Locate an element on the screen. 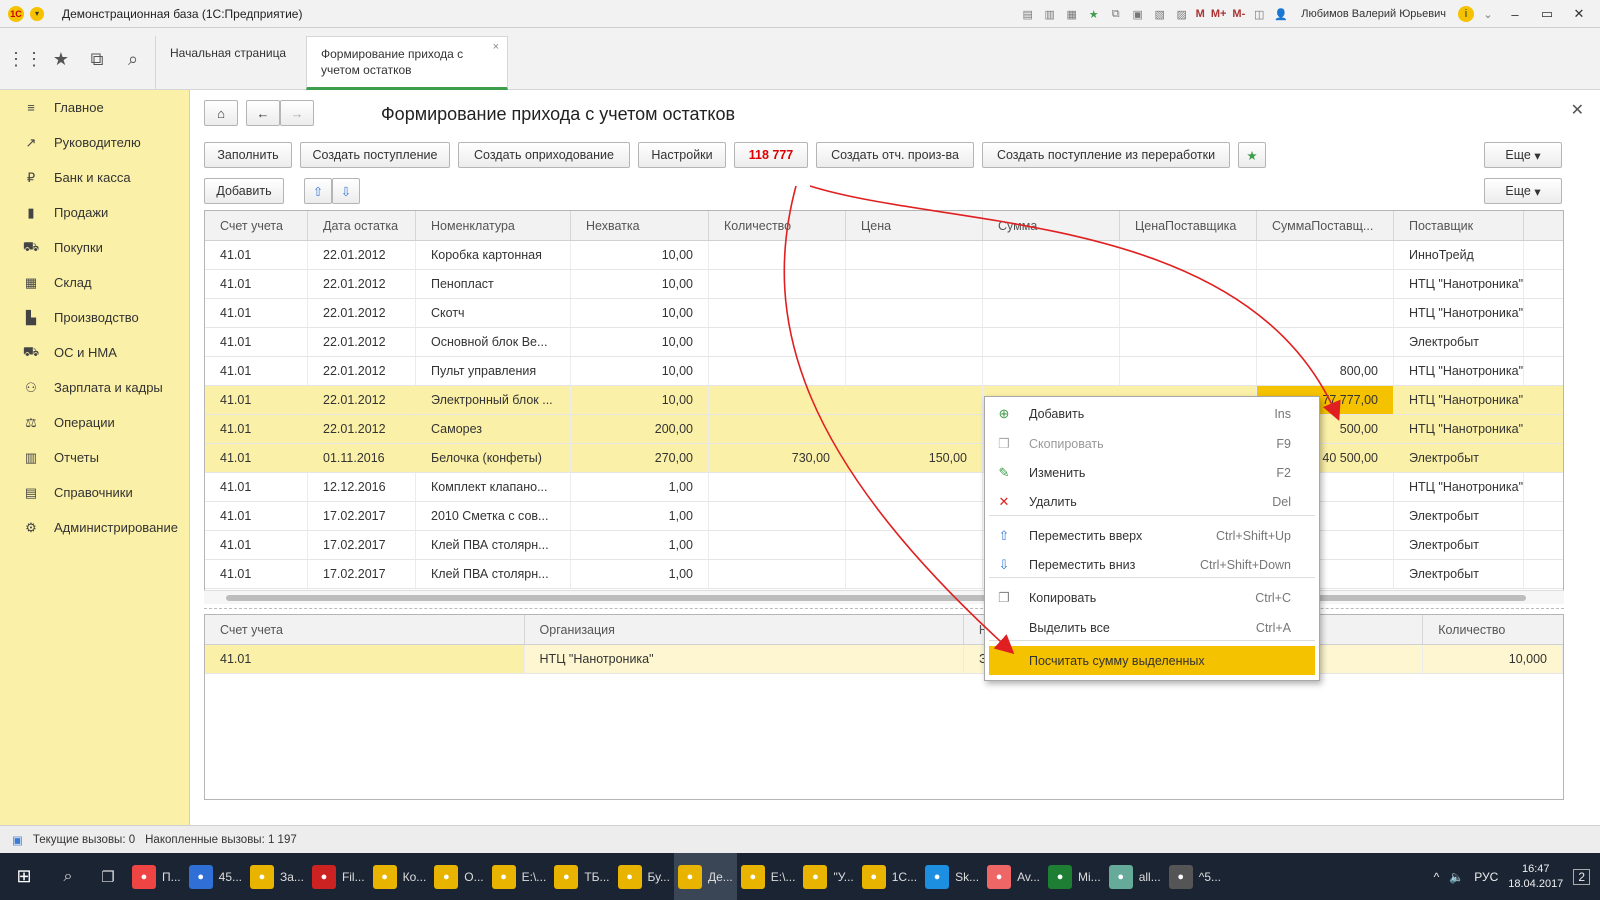  start-button: ⊞ is located at coordinates (24, 876).